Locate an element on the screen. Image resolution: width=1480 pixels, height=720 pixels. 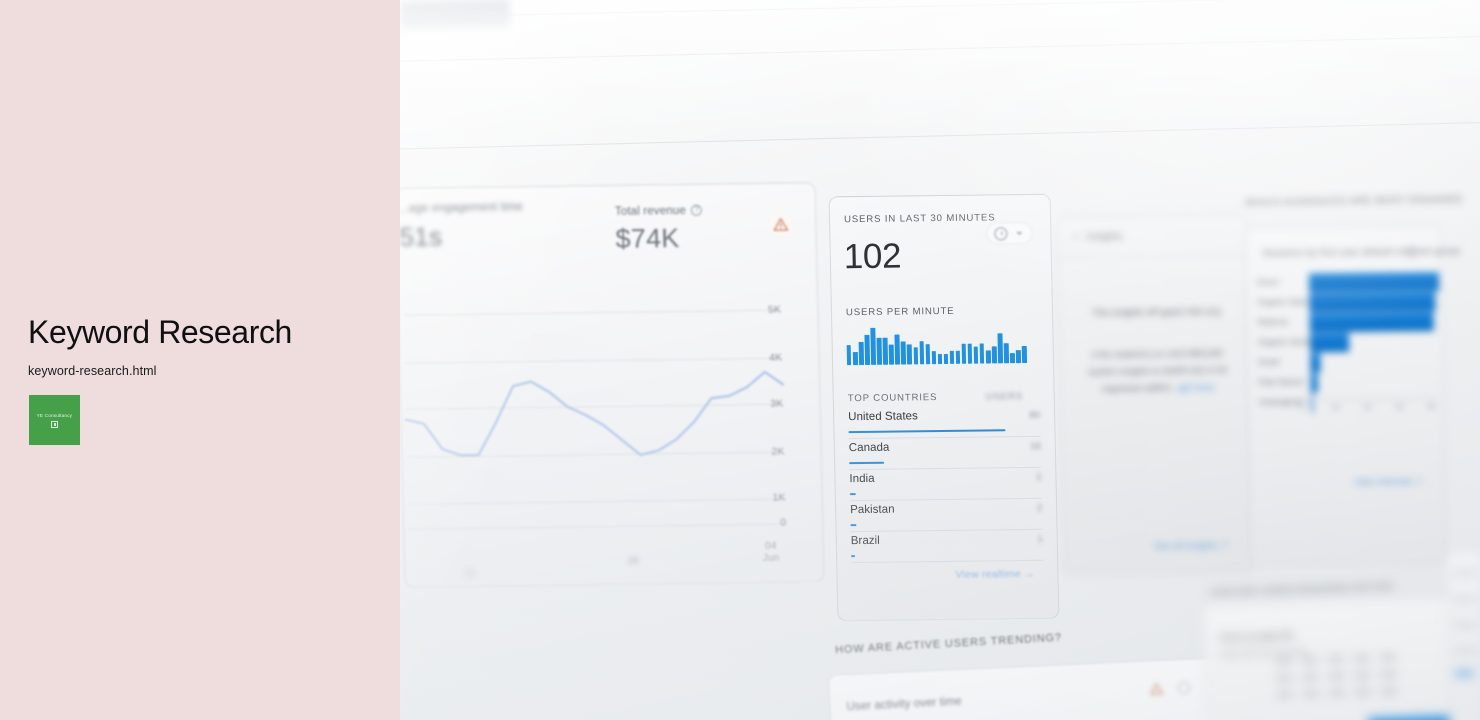
users-per-minute-label: USERS PER MINUTE is located at coordinates (900, 312).